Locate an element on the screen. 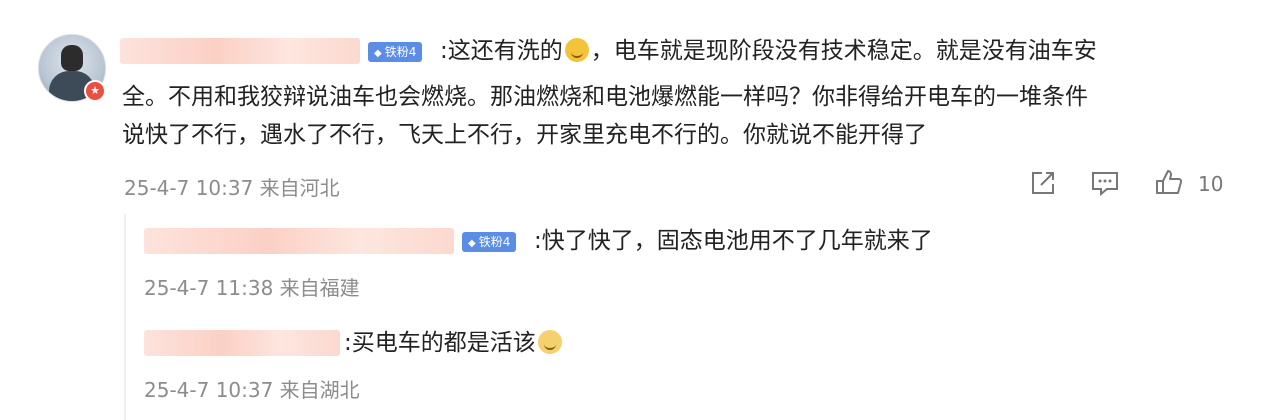  like-icon is located at coordinates (1169, 183).